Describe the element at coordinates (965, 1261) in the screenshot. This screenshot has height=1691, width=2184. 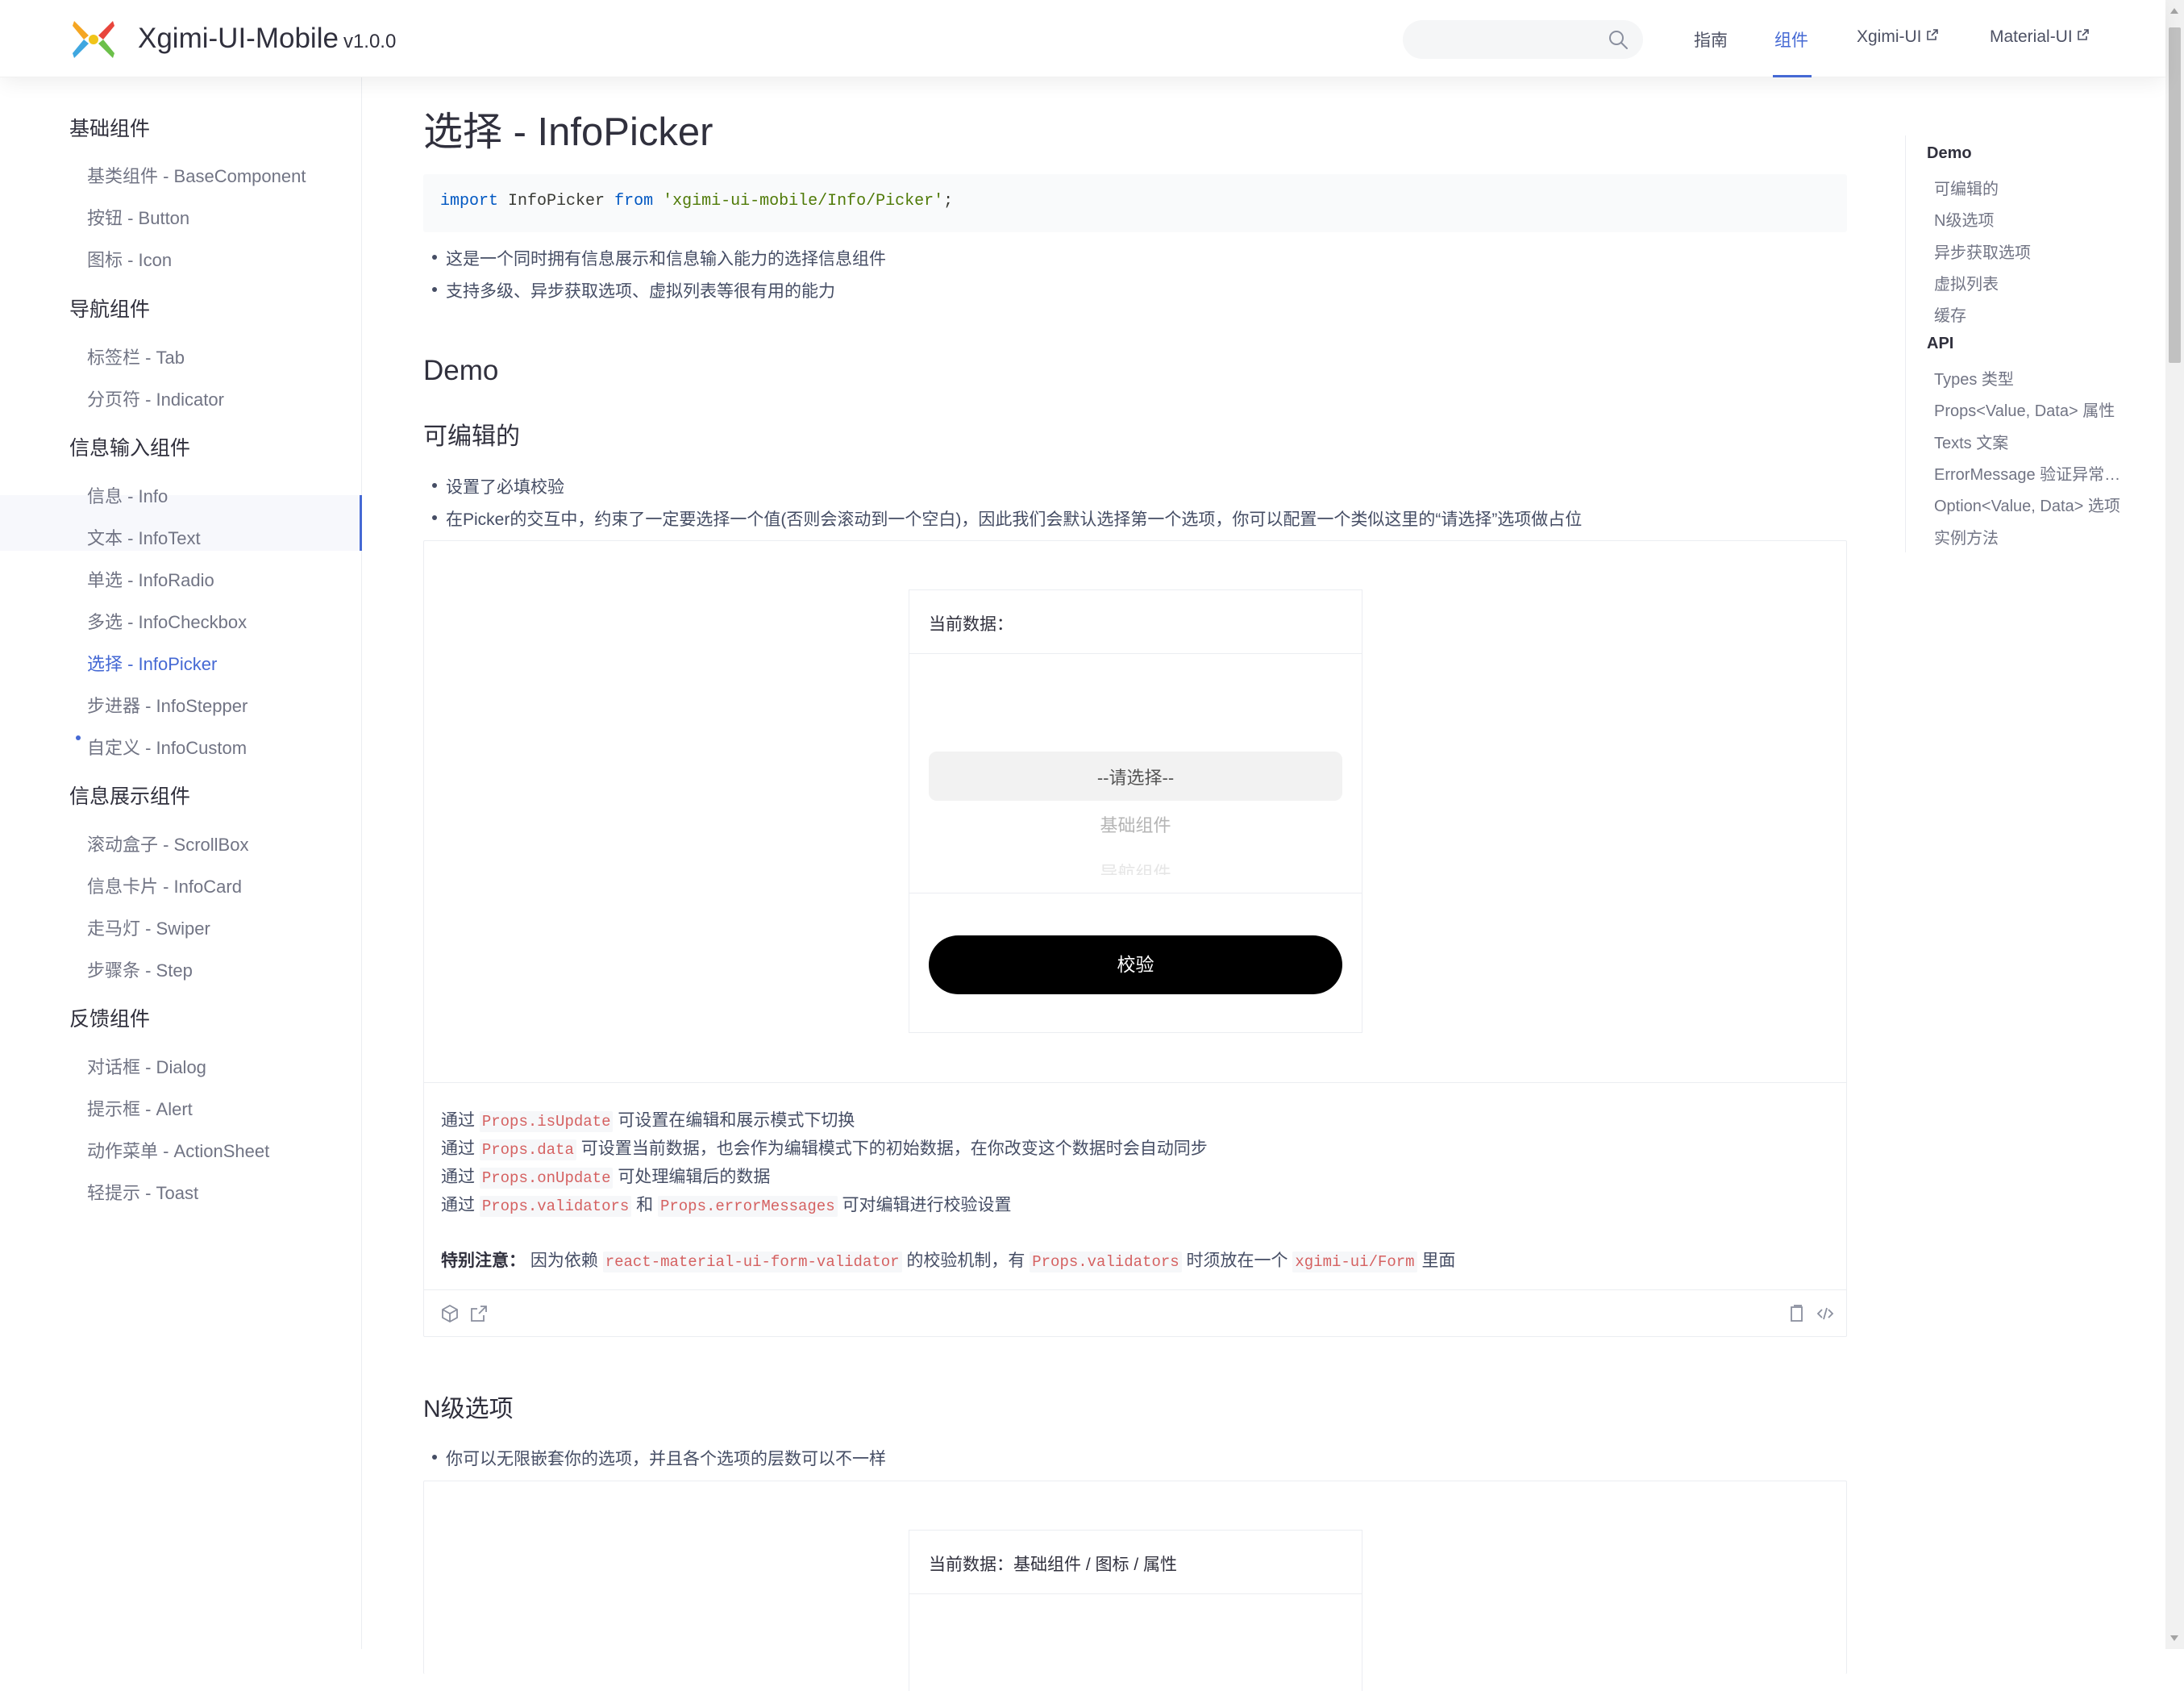
I see `desc-text: 的校验机制，有` at that location.